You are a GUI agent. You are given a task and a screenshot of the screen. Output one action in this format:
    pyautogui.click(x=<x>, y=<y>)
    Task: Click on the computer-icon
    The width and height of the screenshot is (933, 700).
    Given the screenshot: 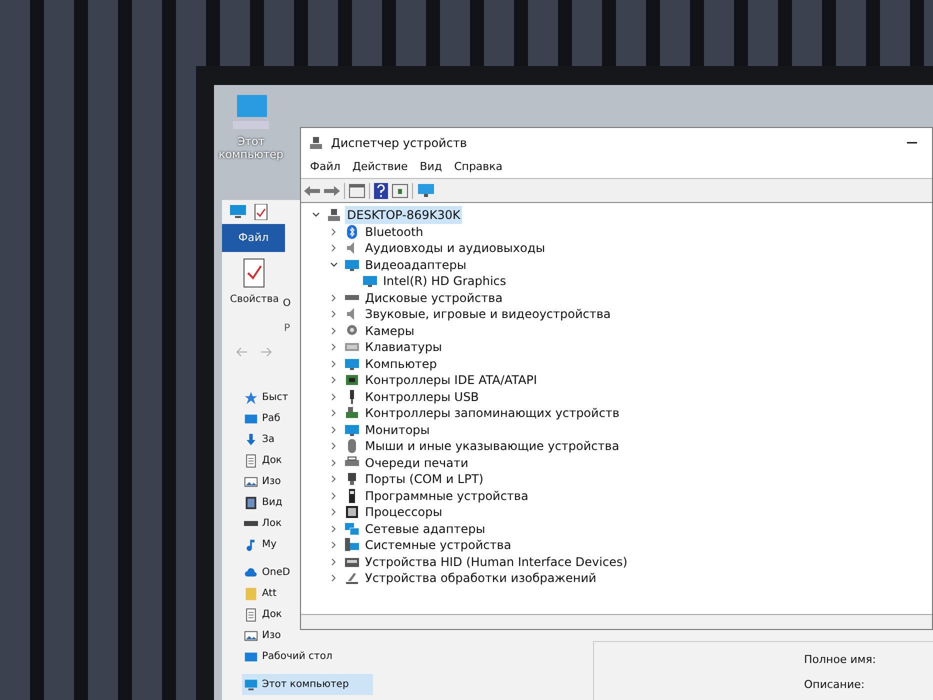 What is the action you would take?
    pyautogui.click(x=334, y=215)
    